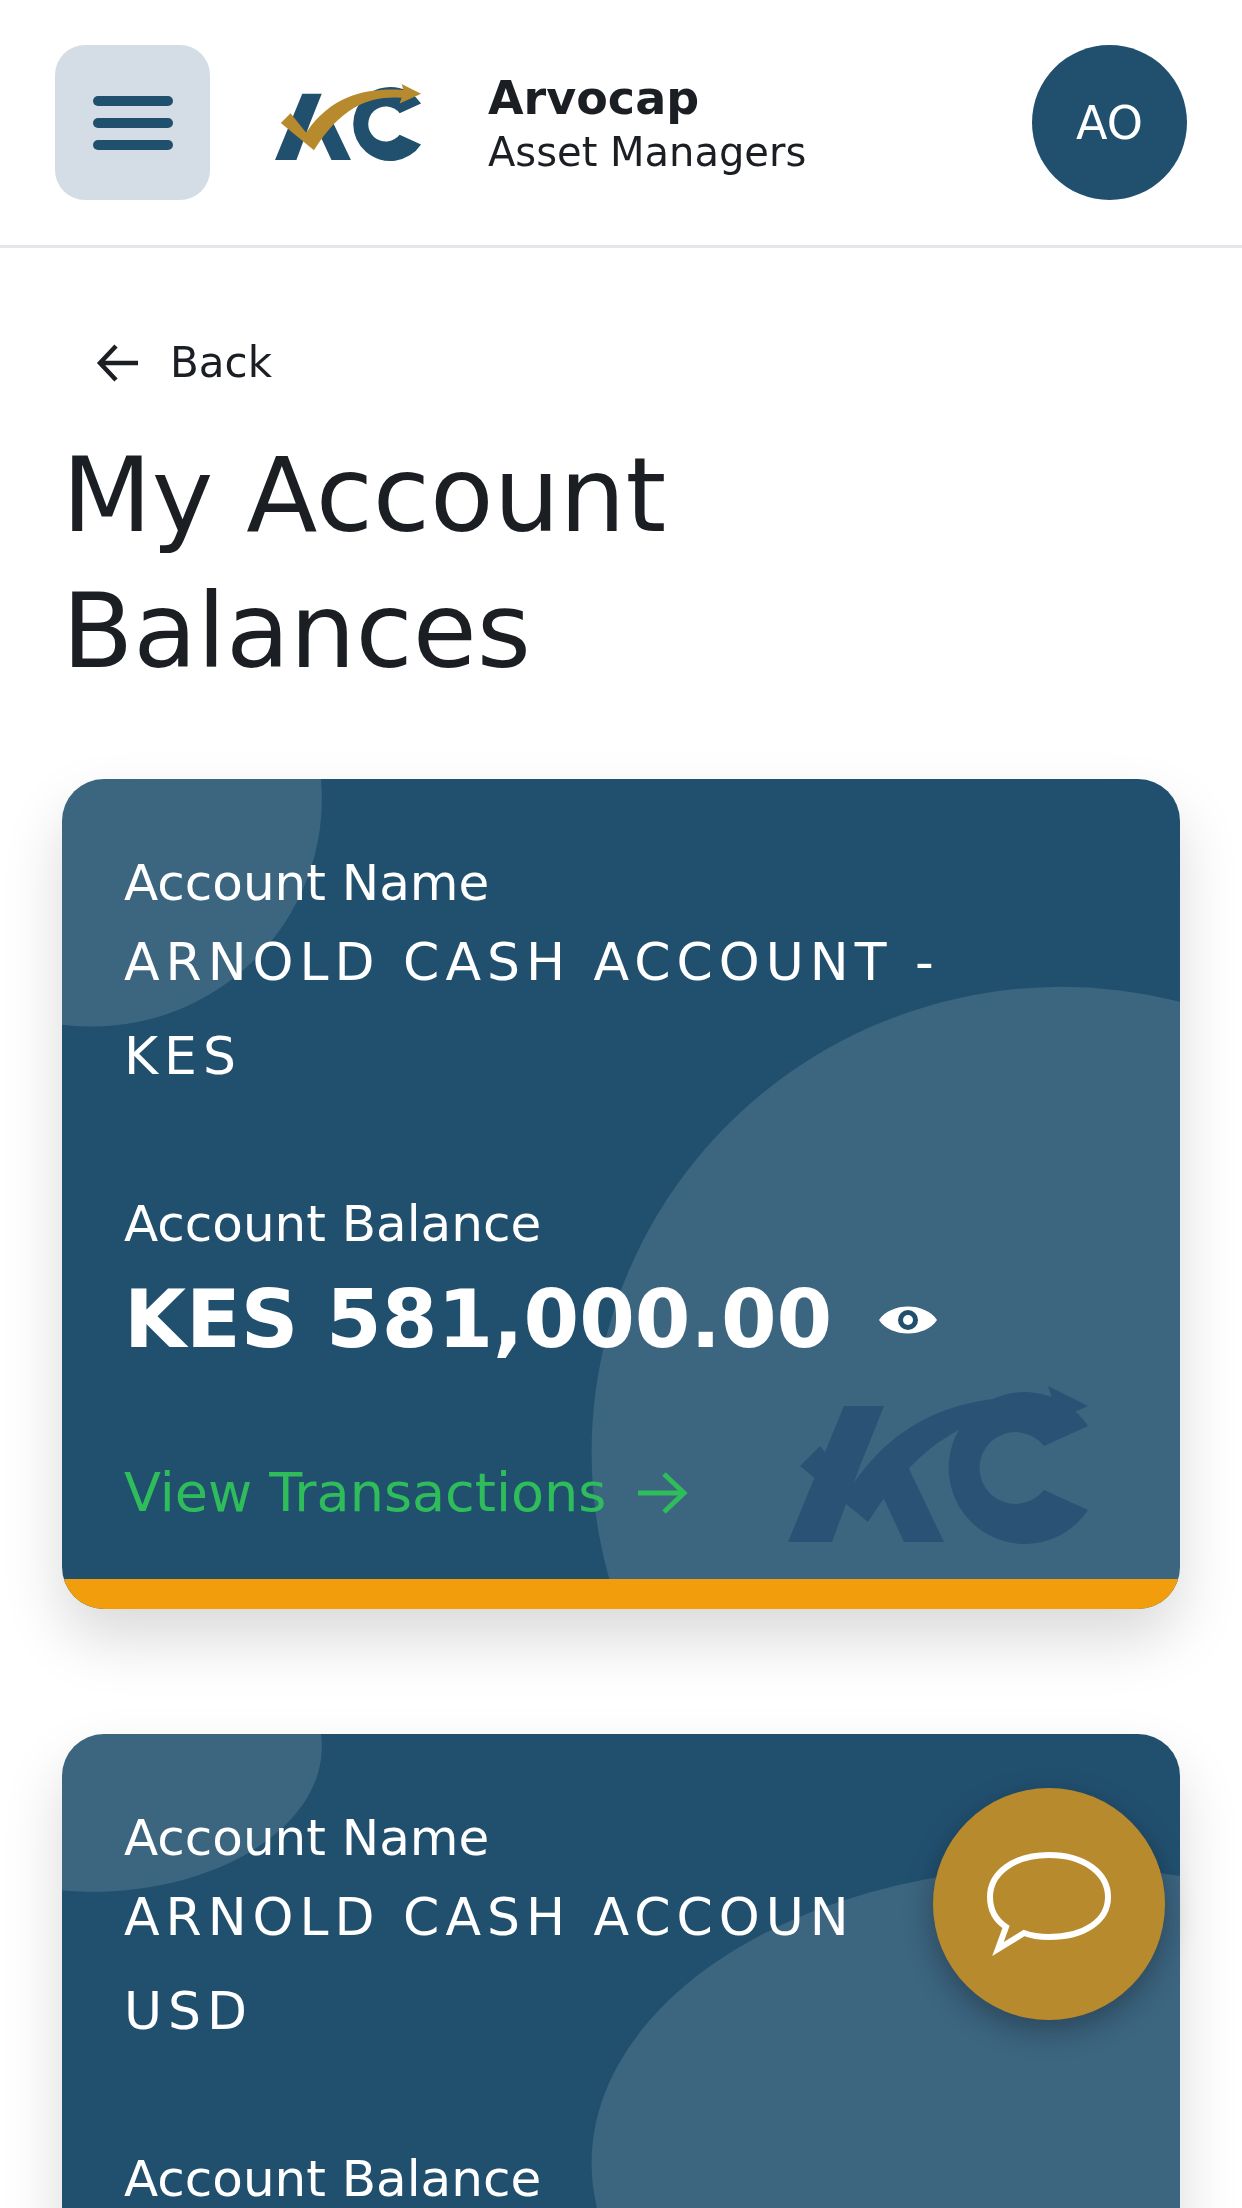 The width and height of the screenshot is (1242, 2208). I want to click on account-name: ARNOLD CASH ACCOUNT -, so click(532, 962).